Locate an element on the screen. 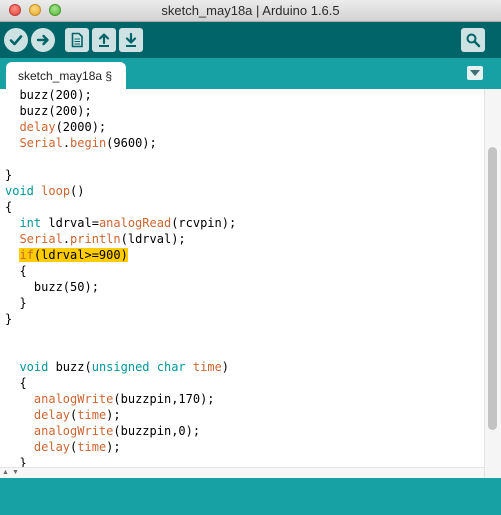  serial-monitor-button is located at coordinates (473, 40).